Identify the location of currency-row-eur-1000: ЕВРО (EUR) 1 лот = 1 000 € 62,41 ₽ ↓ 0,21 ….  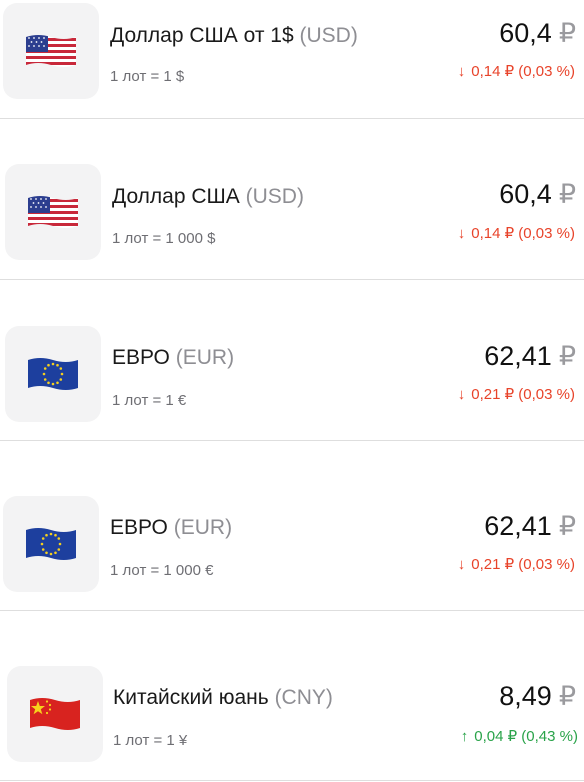
(292, 543).